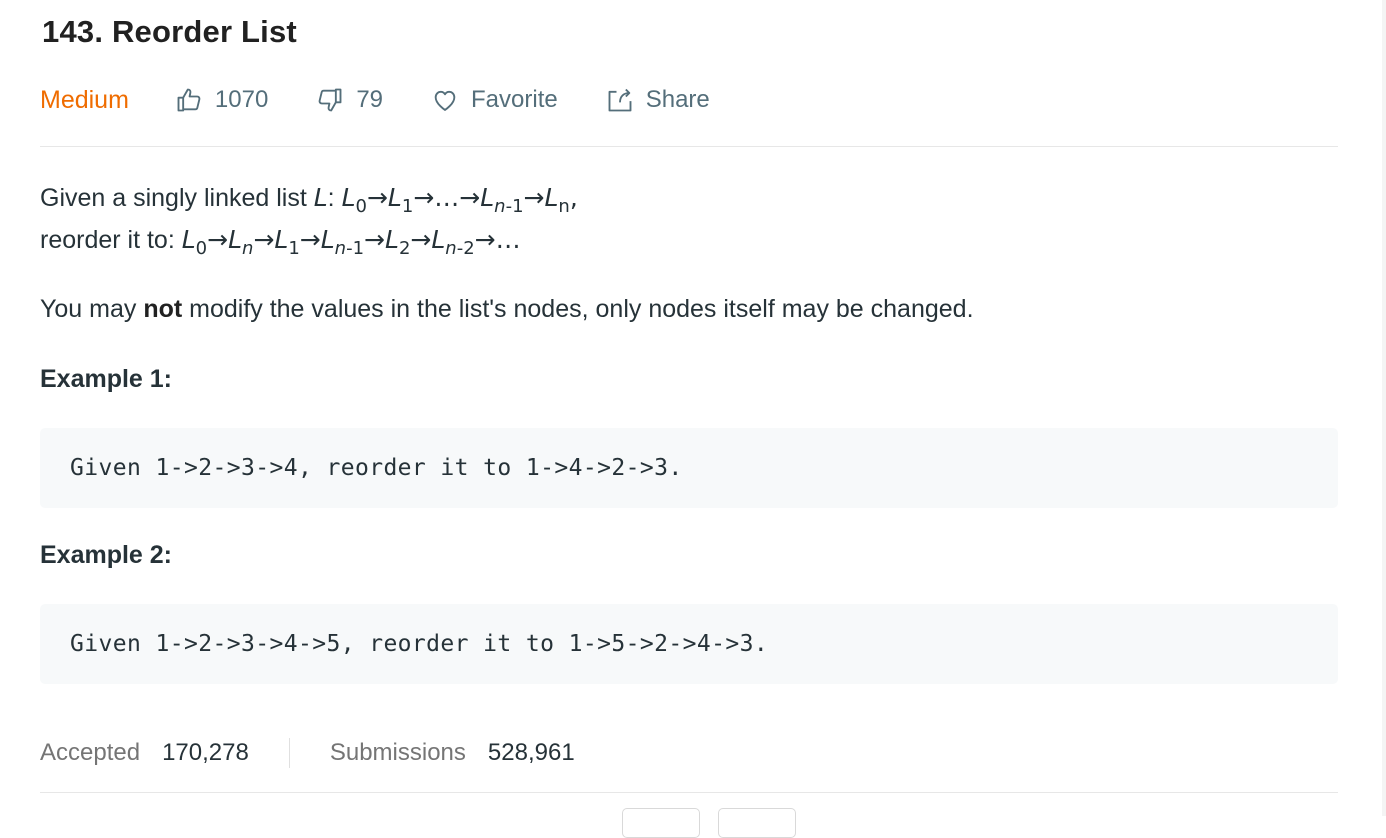 The height and width of the screenshot is (838, 1386). What do you see at coordinates (620, 100) in the screenshot?
I see `share-icon` at bounding box center [620, 100].